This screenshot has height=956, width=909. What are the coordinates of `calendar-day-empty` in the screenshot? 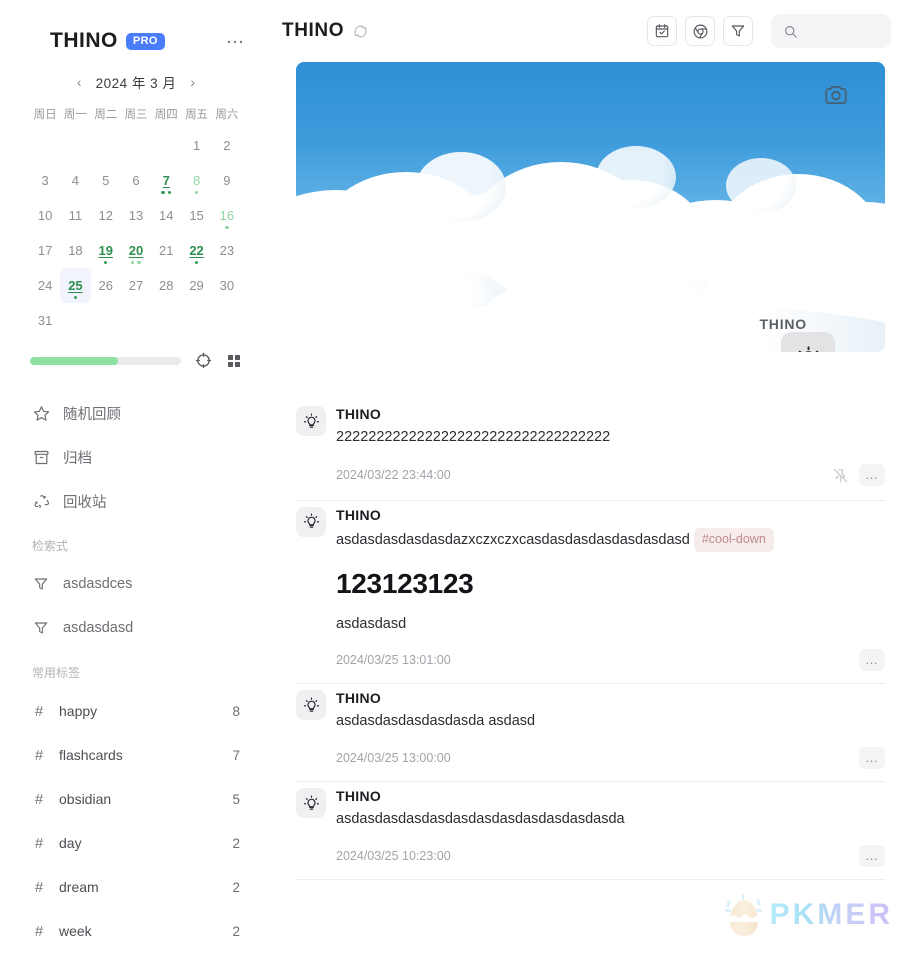 It's located at (166, 145).